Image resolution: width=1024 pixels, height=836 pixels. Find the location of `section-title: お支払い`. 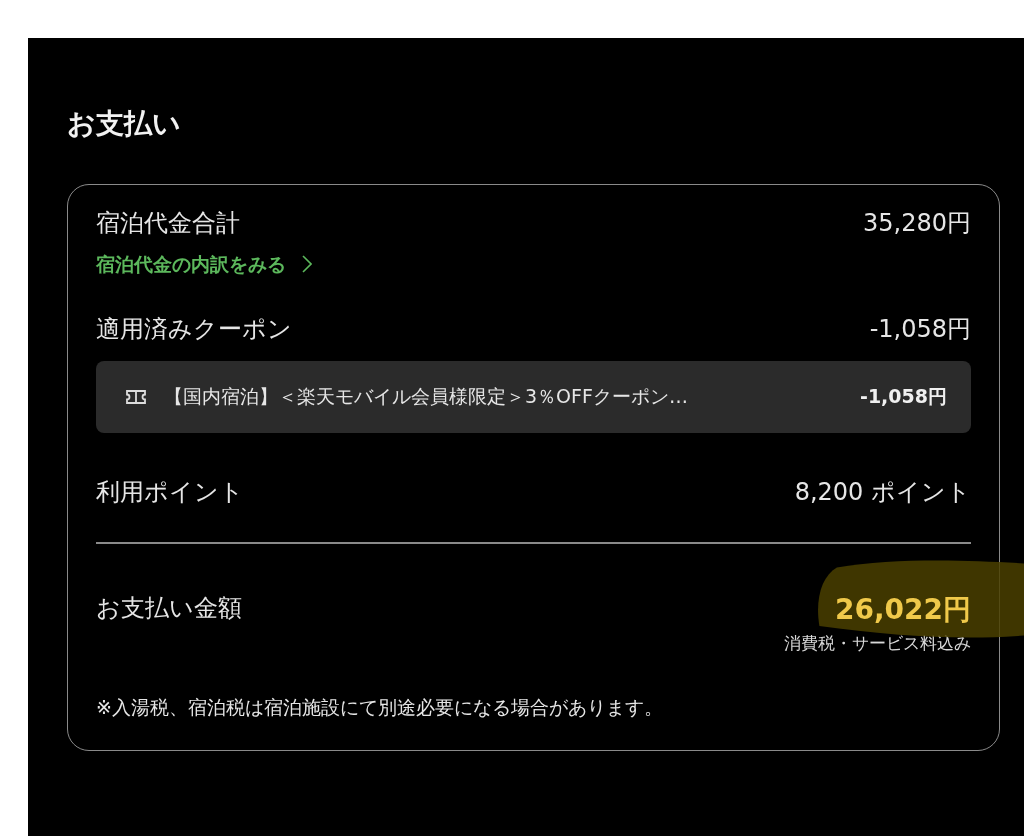

section-title: お支払い is located at coordinates (124, 124).